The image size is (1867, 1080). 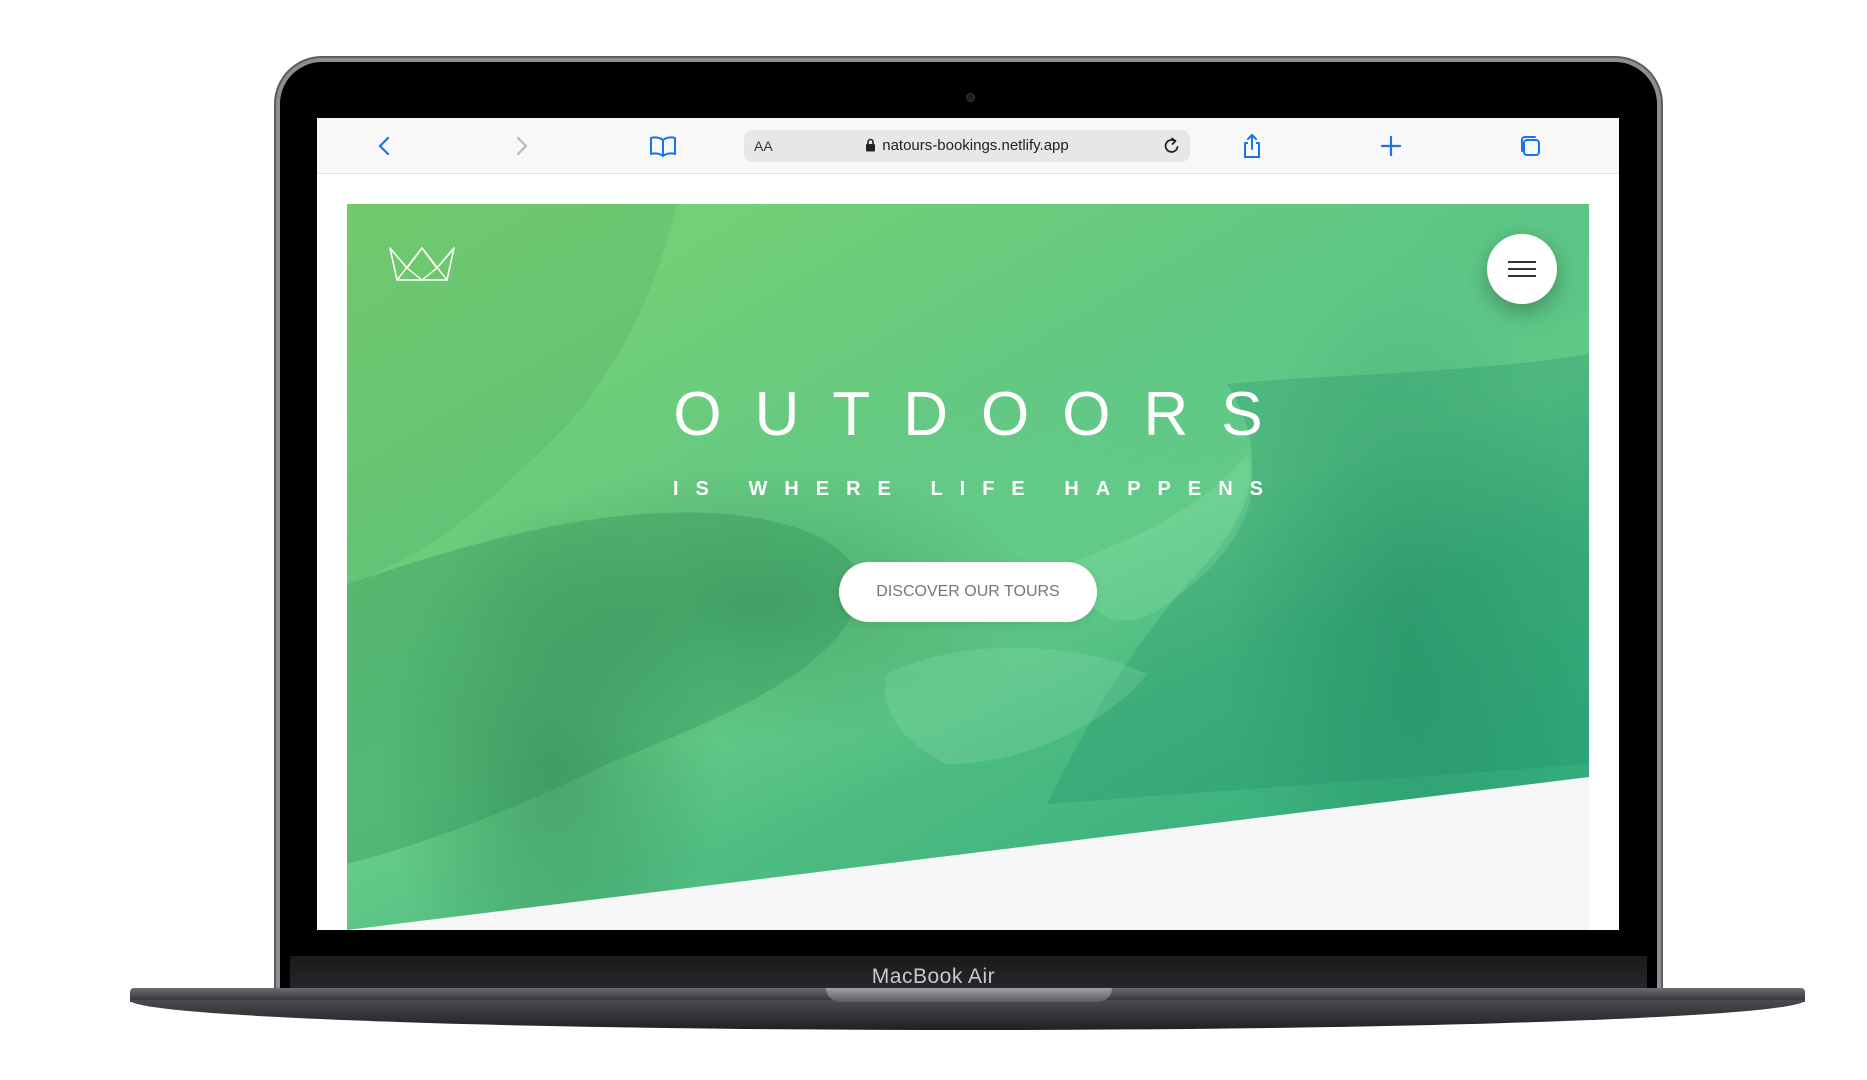 I want to click on tabs-overview-button, so click(x=1530, y=146).